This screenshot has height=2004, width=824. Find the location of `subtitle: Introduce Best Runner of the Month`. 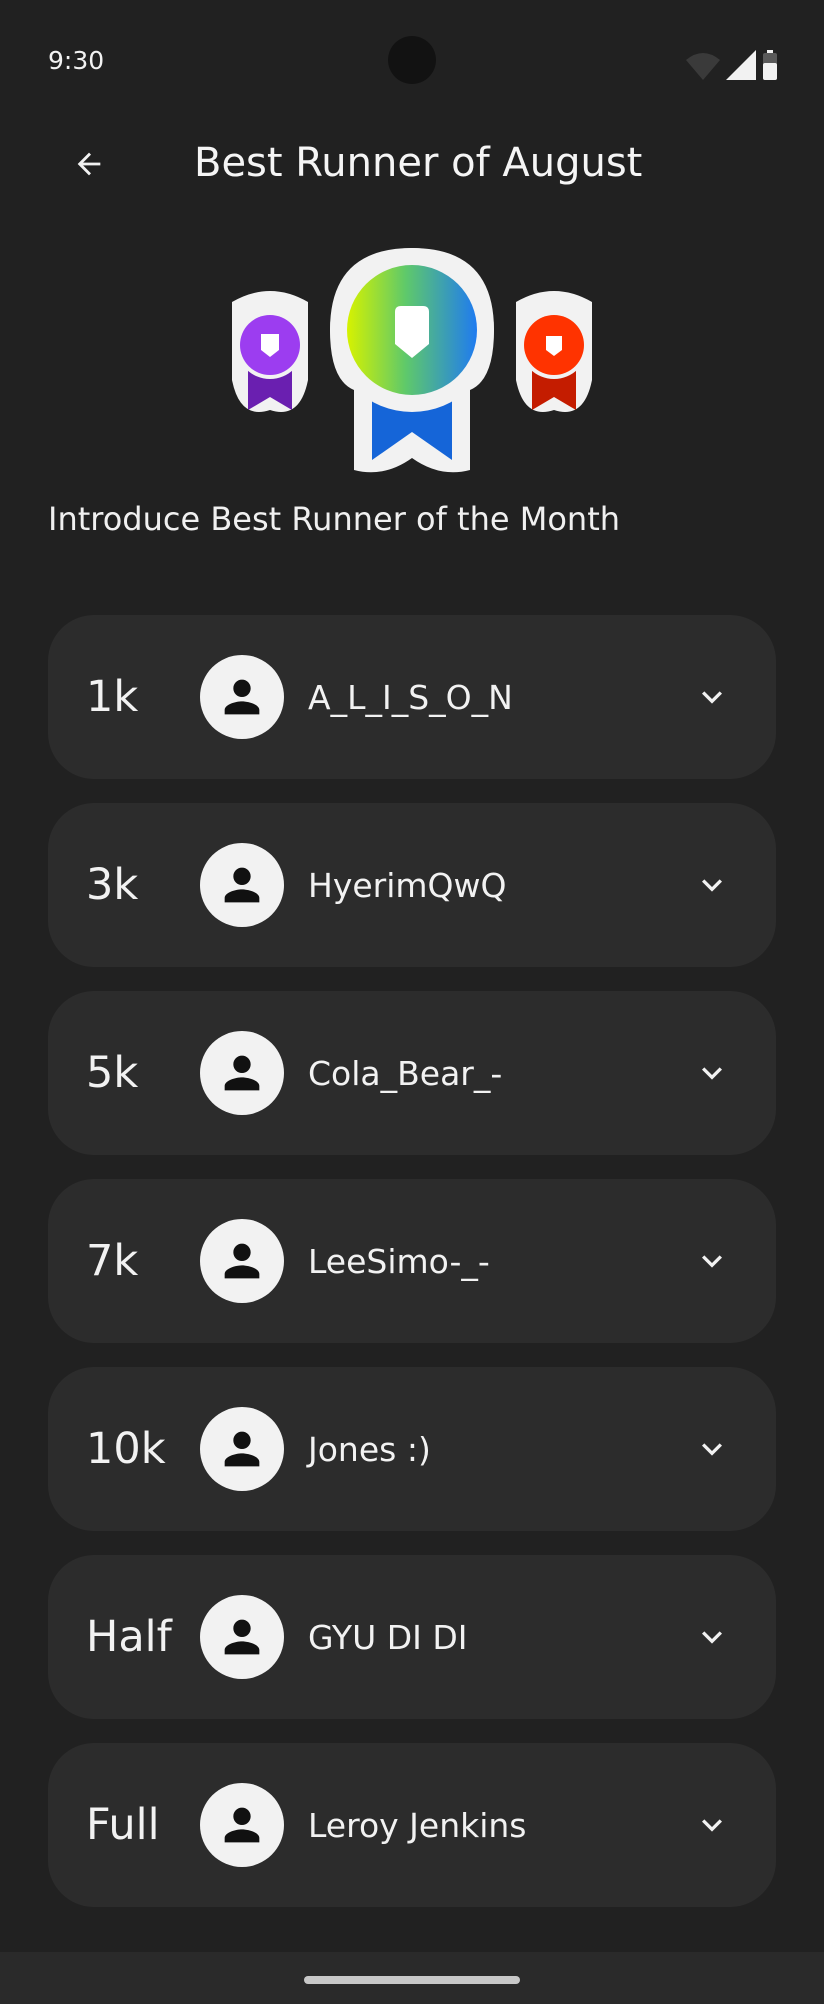

subtitle: Introduce Best Runner of the Month is located at coordinates (334, 519).